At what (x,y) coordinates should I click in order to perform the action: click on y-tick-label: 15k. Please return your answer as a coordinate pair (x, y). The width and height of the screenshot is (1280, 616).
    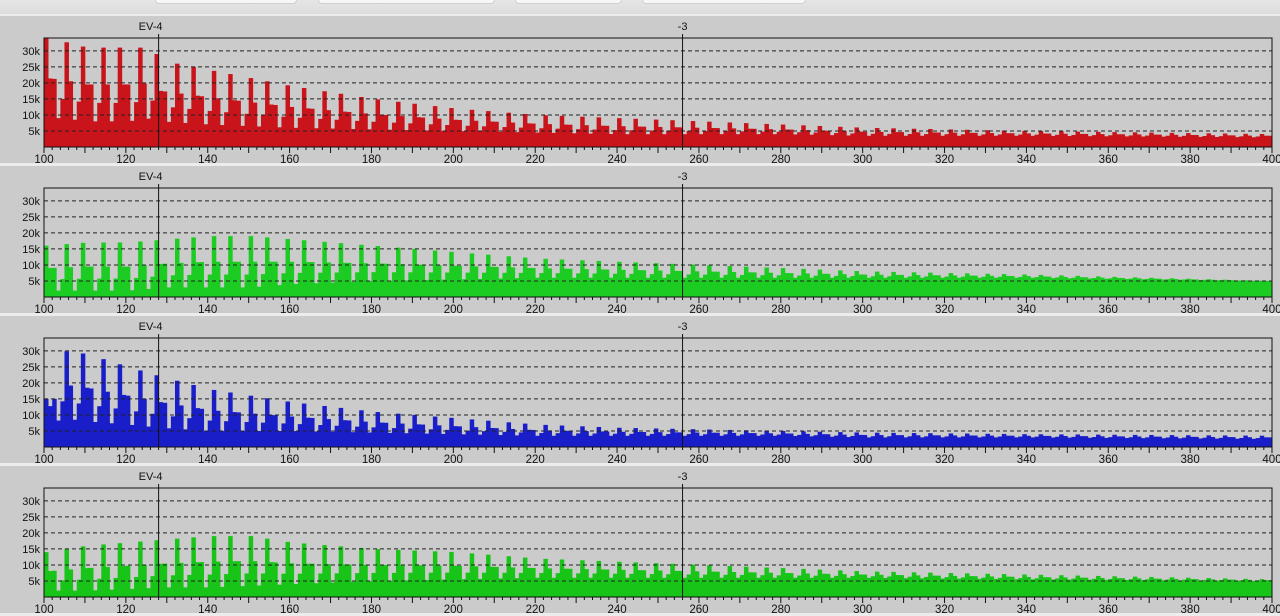
    Looking at the image, I should click on (31, 250).